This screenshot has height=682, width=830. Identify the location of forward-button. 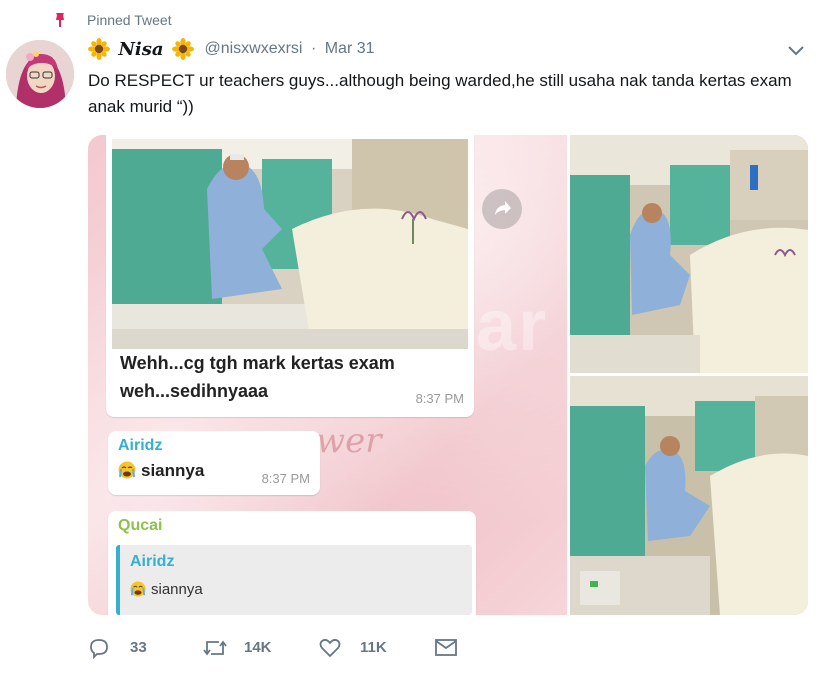
(502, 209).